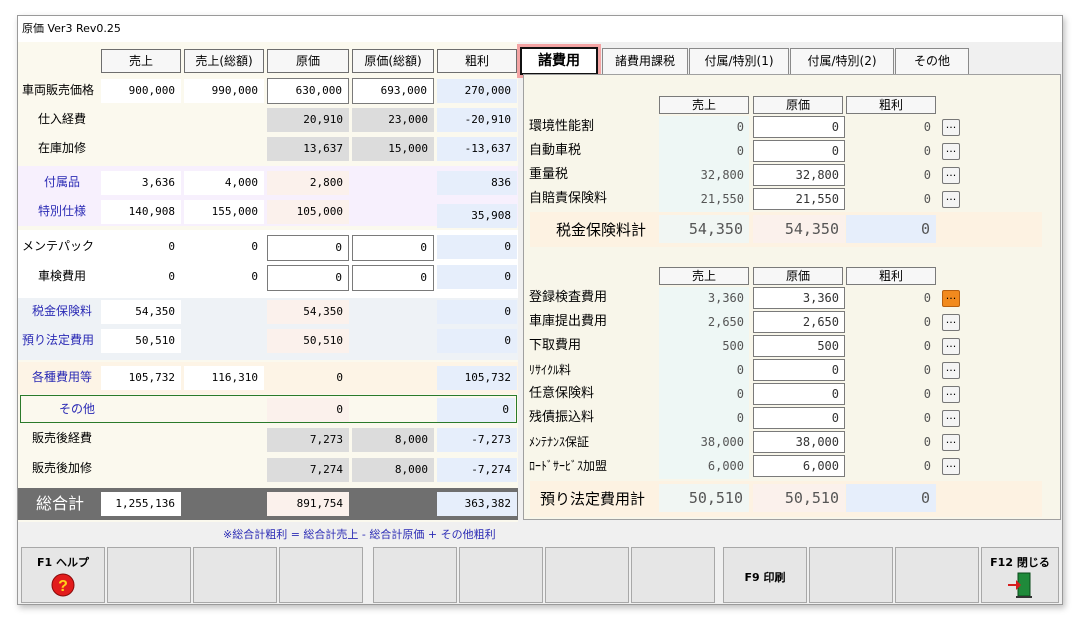 Image resolution: width=1079 pixels, height=625 pixels. Describe the element at coordinates (799, 466) in the screenshot. I see `fee-cost-input: 6,000` at that location.